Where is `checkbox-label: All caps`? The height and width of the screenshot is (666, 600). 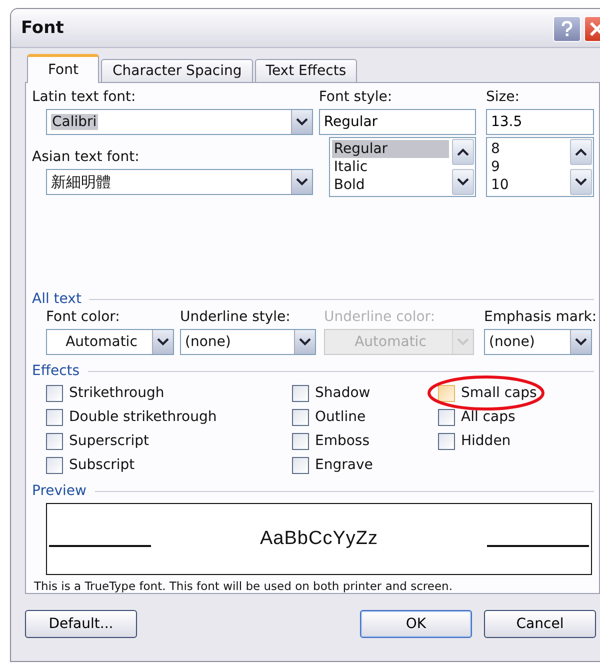
checkbox-label: All caps is located at coordinates (488, 417).